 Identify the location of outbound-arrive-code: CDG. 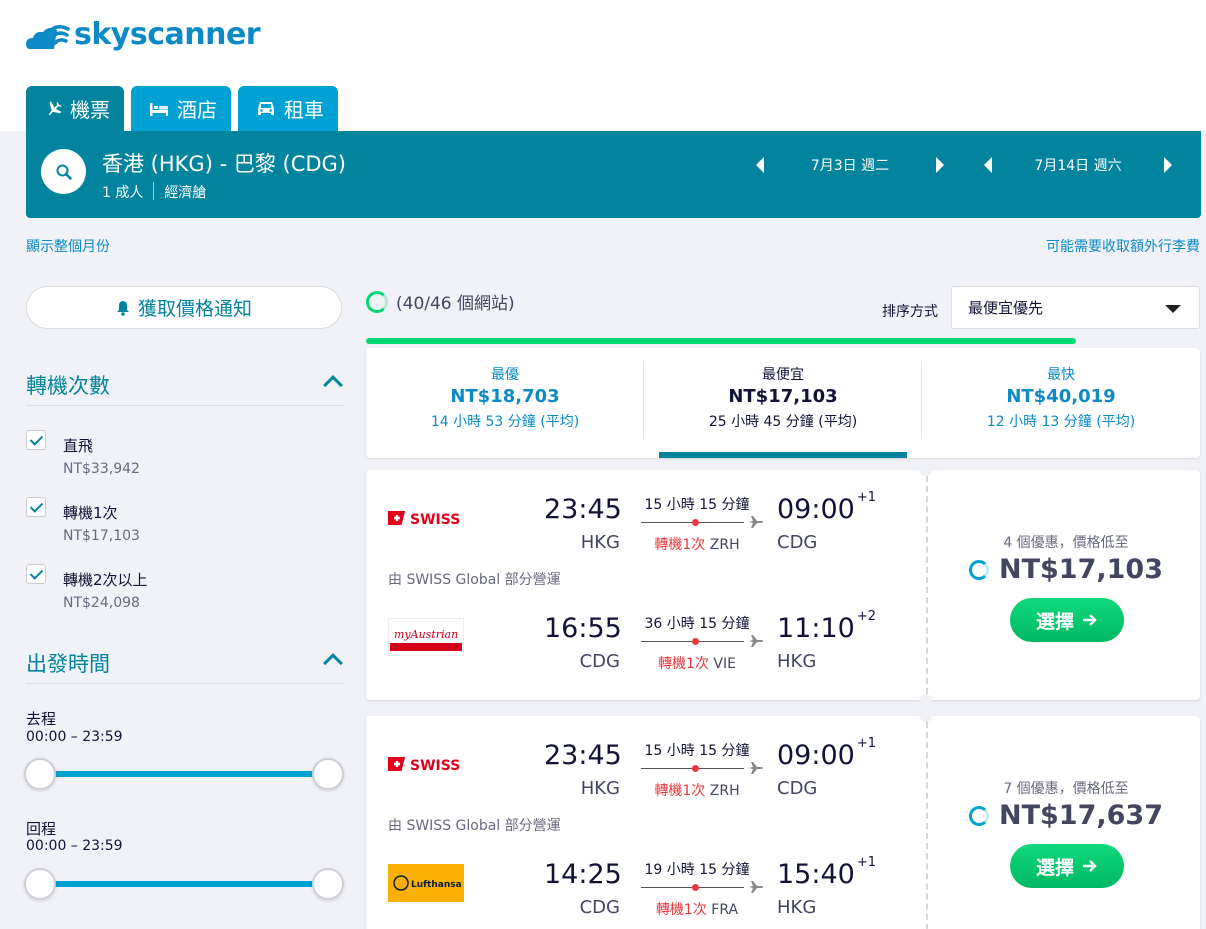
(797, 542).